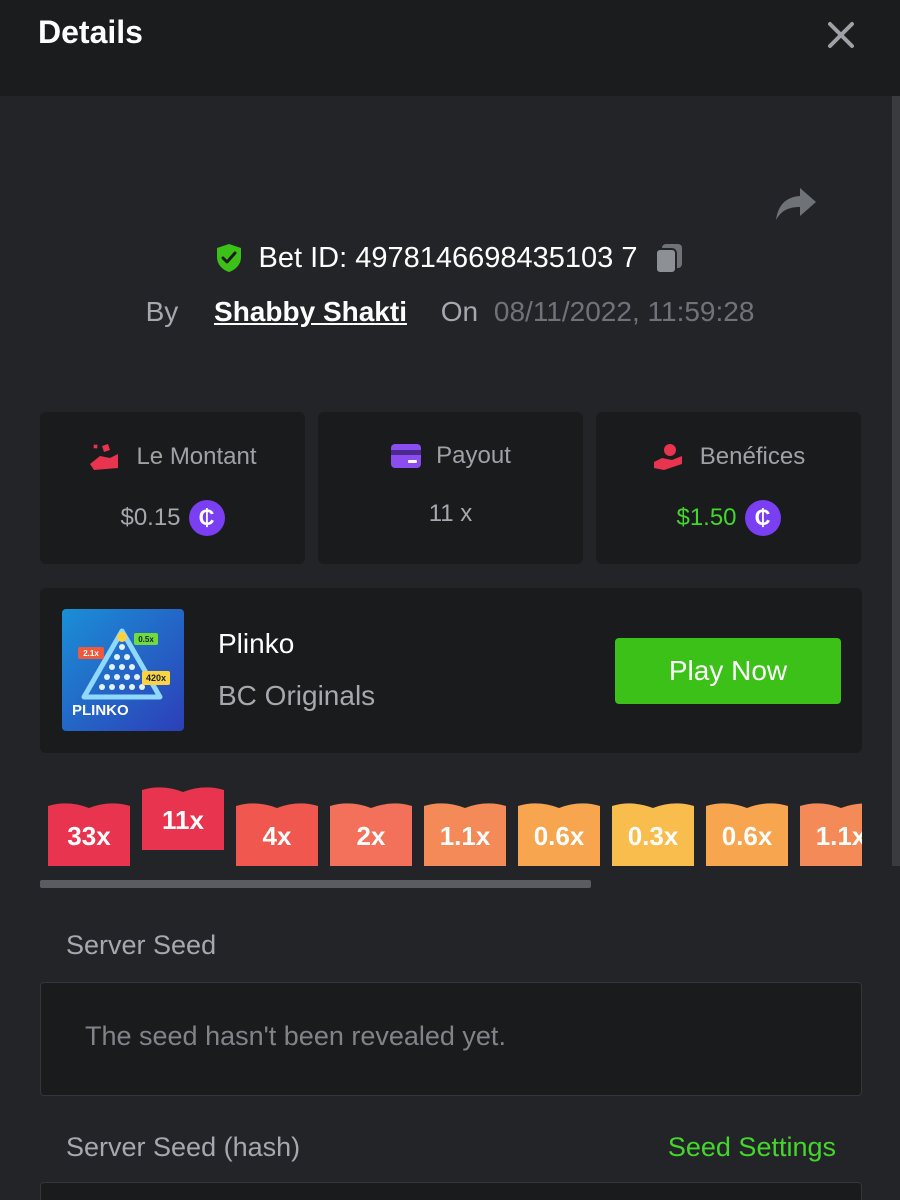 The height and width of the screenshot is (1200, 900). I want to click on on-label: On, so click(459, 311).